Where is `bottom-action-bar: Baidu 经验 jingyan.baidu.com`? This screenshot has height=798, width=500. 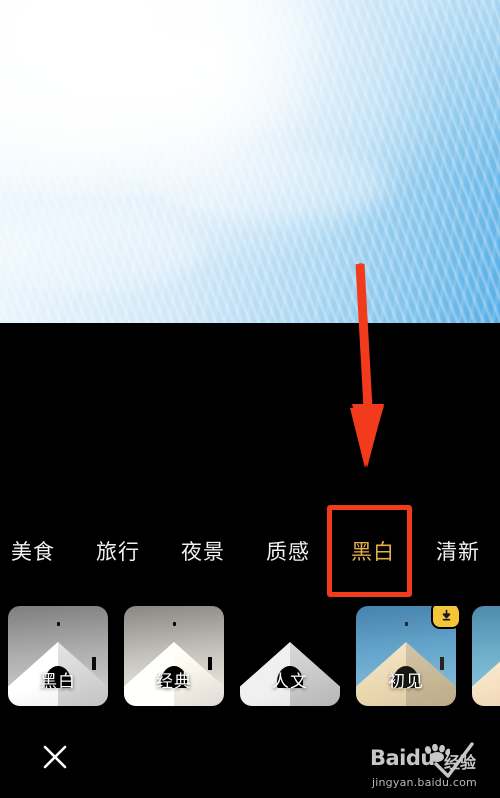 bottom-action-bar: Baidu 经验 jingyan.baidu.com is located at coordinates (250, 759).